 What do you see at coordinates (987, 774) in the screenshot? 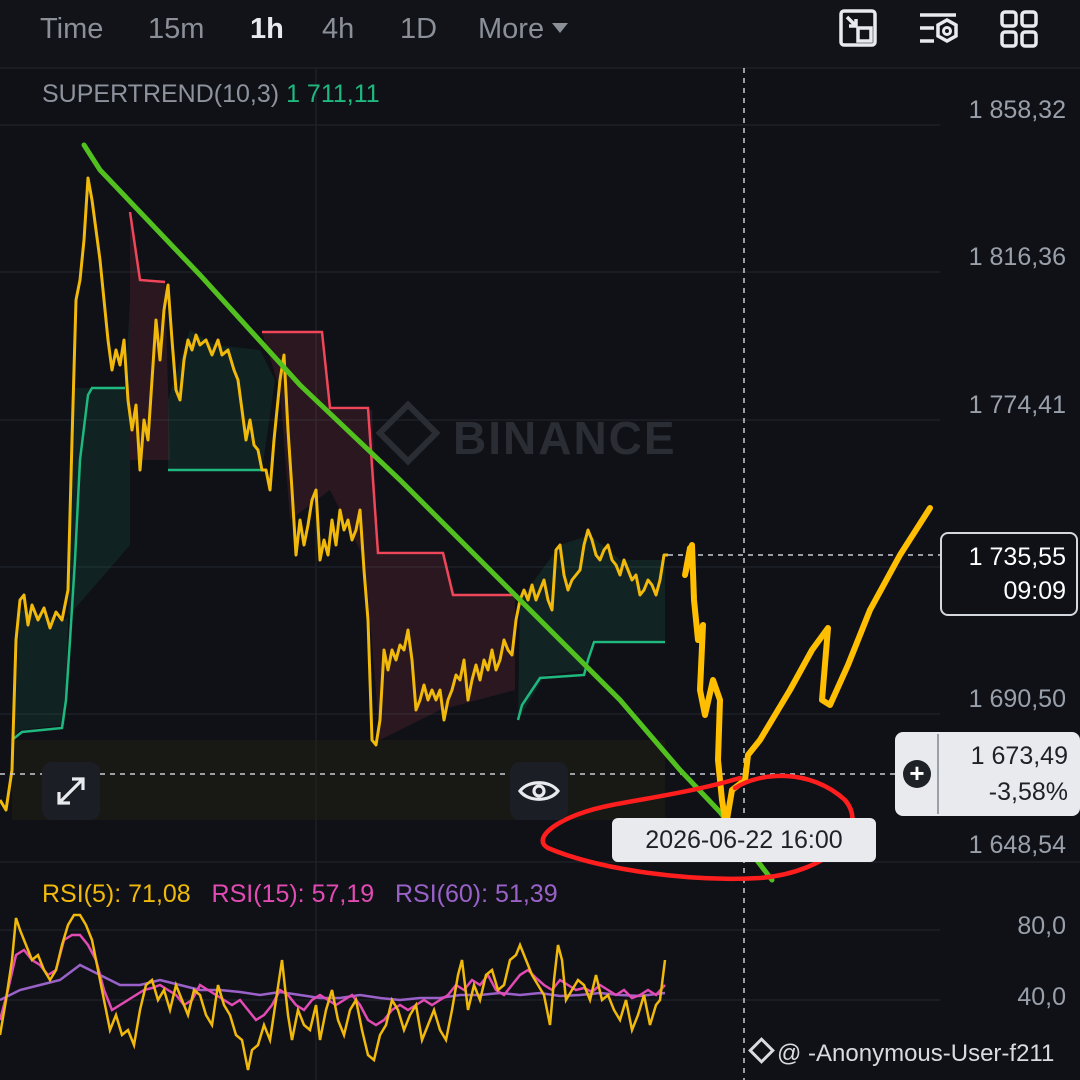
I see `crosshair-price-tag: + 1 673,49 -3,58%` at bounding box center [987, 774].